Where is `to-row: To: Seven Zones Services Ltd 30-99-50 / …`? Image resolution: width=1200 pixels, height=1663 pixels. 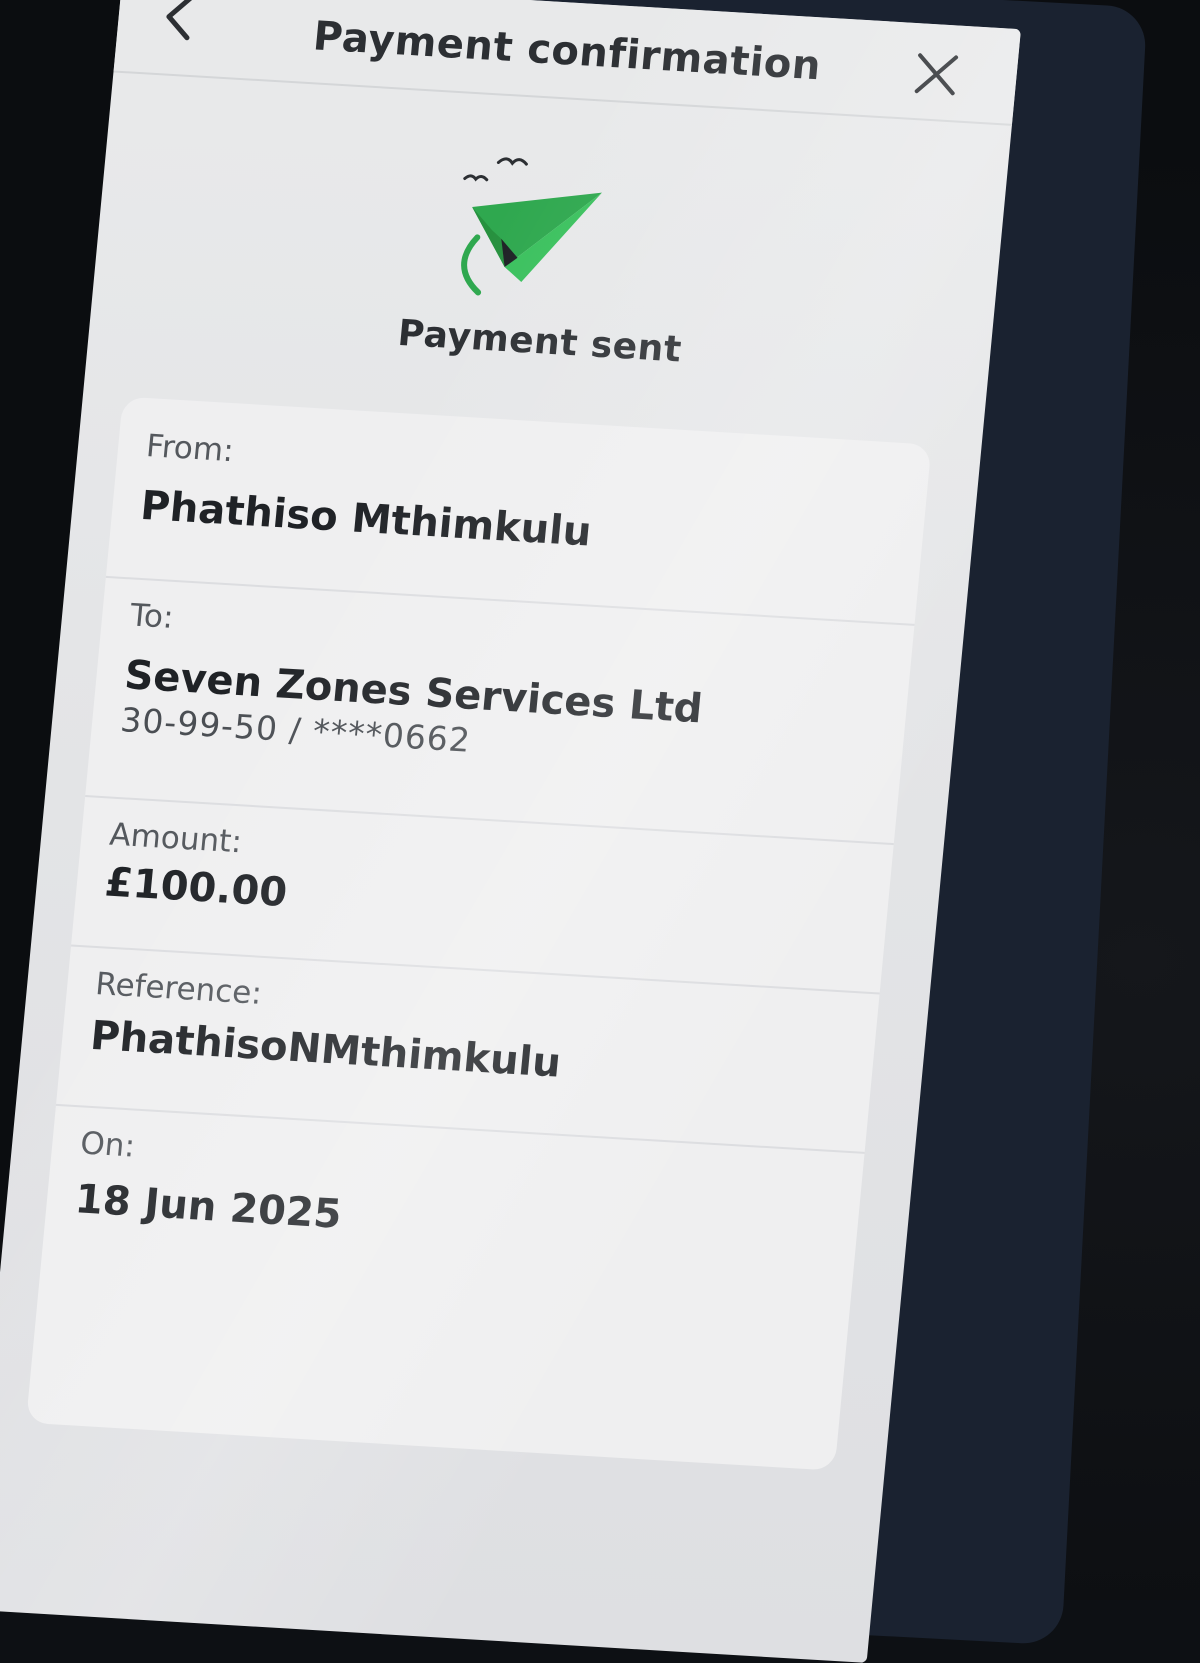
to-row: To: Seven Zones Services Ltd 30-99-50 / … is located at coordinates (499, 720).